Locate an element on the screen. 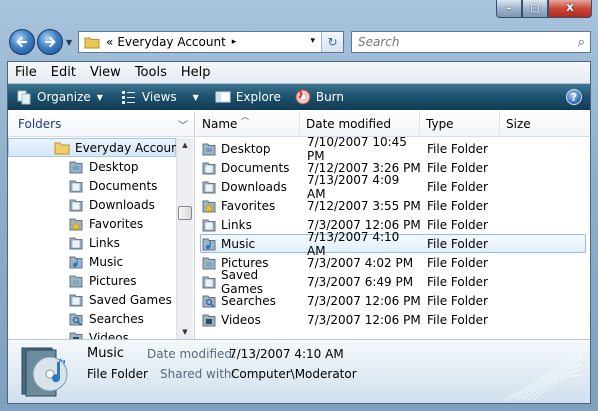 This screenshot has height=411, width=598. navpane-scrollbar: ▲ ▼ is located at coordinates (184, 238).